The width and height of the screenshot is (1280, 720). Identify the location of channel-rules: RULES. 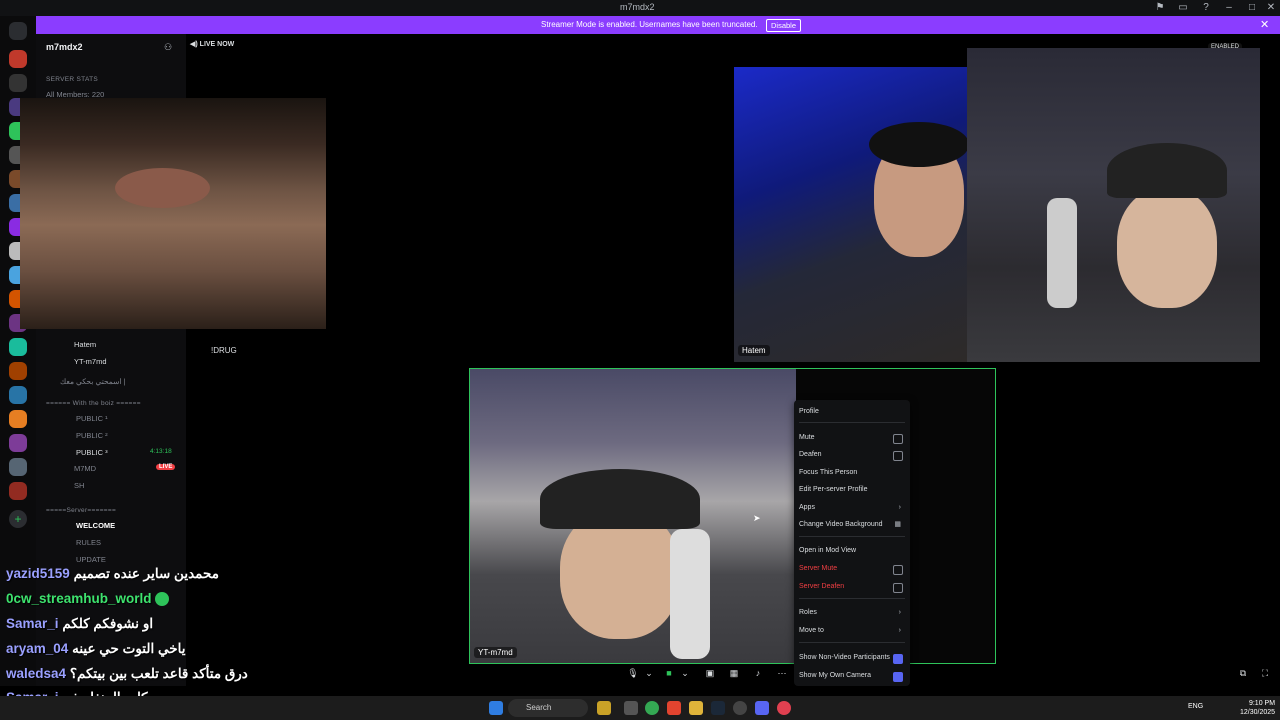
(88, 542).